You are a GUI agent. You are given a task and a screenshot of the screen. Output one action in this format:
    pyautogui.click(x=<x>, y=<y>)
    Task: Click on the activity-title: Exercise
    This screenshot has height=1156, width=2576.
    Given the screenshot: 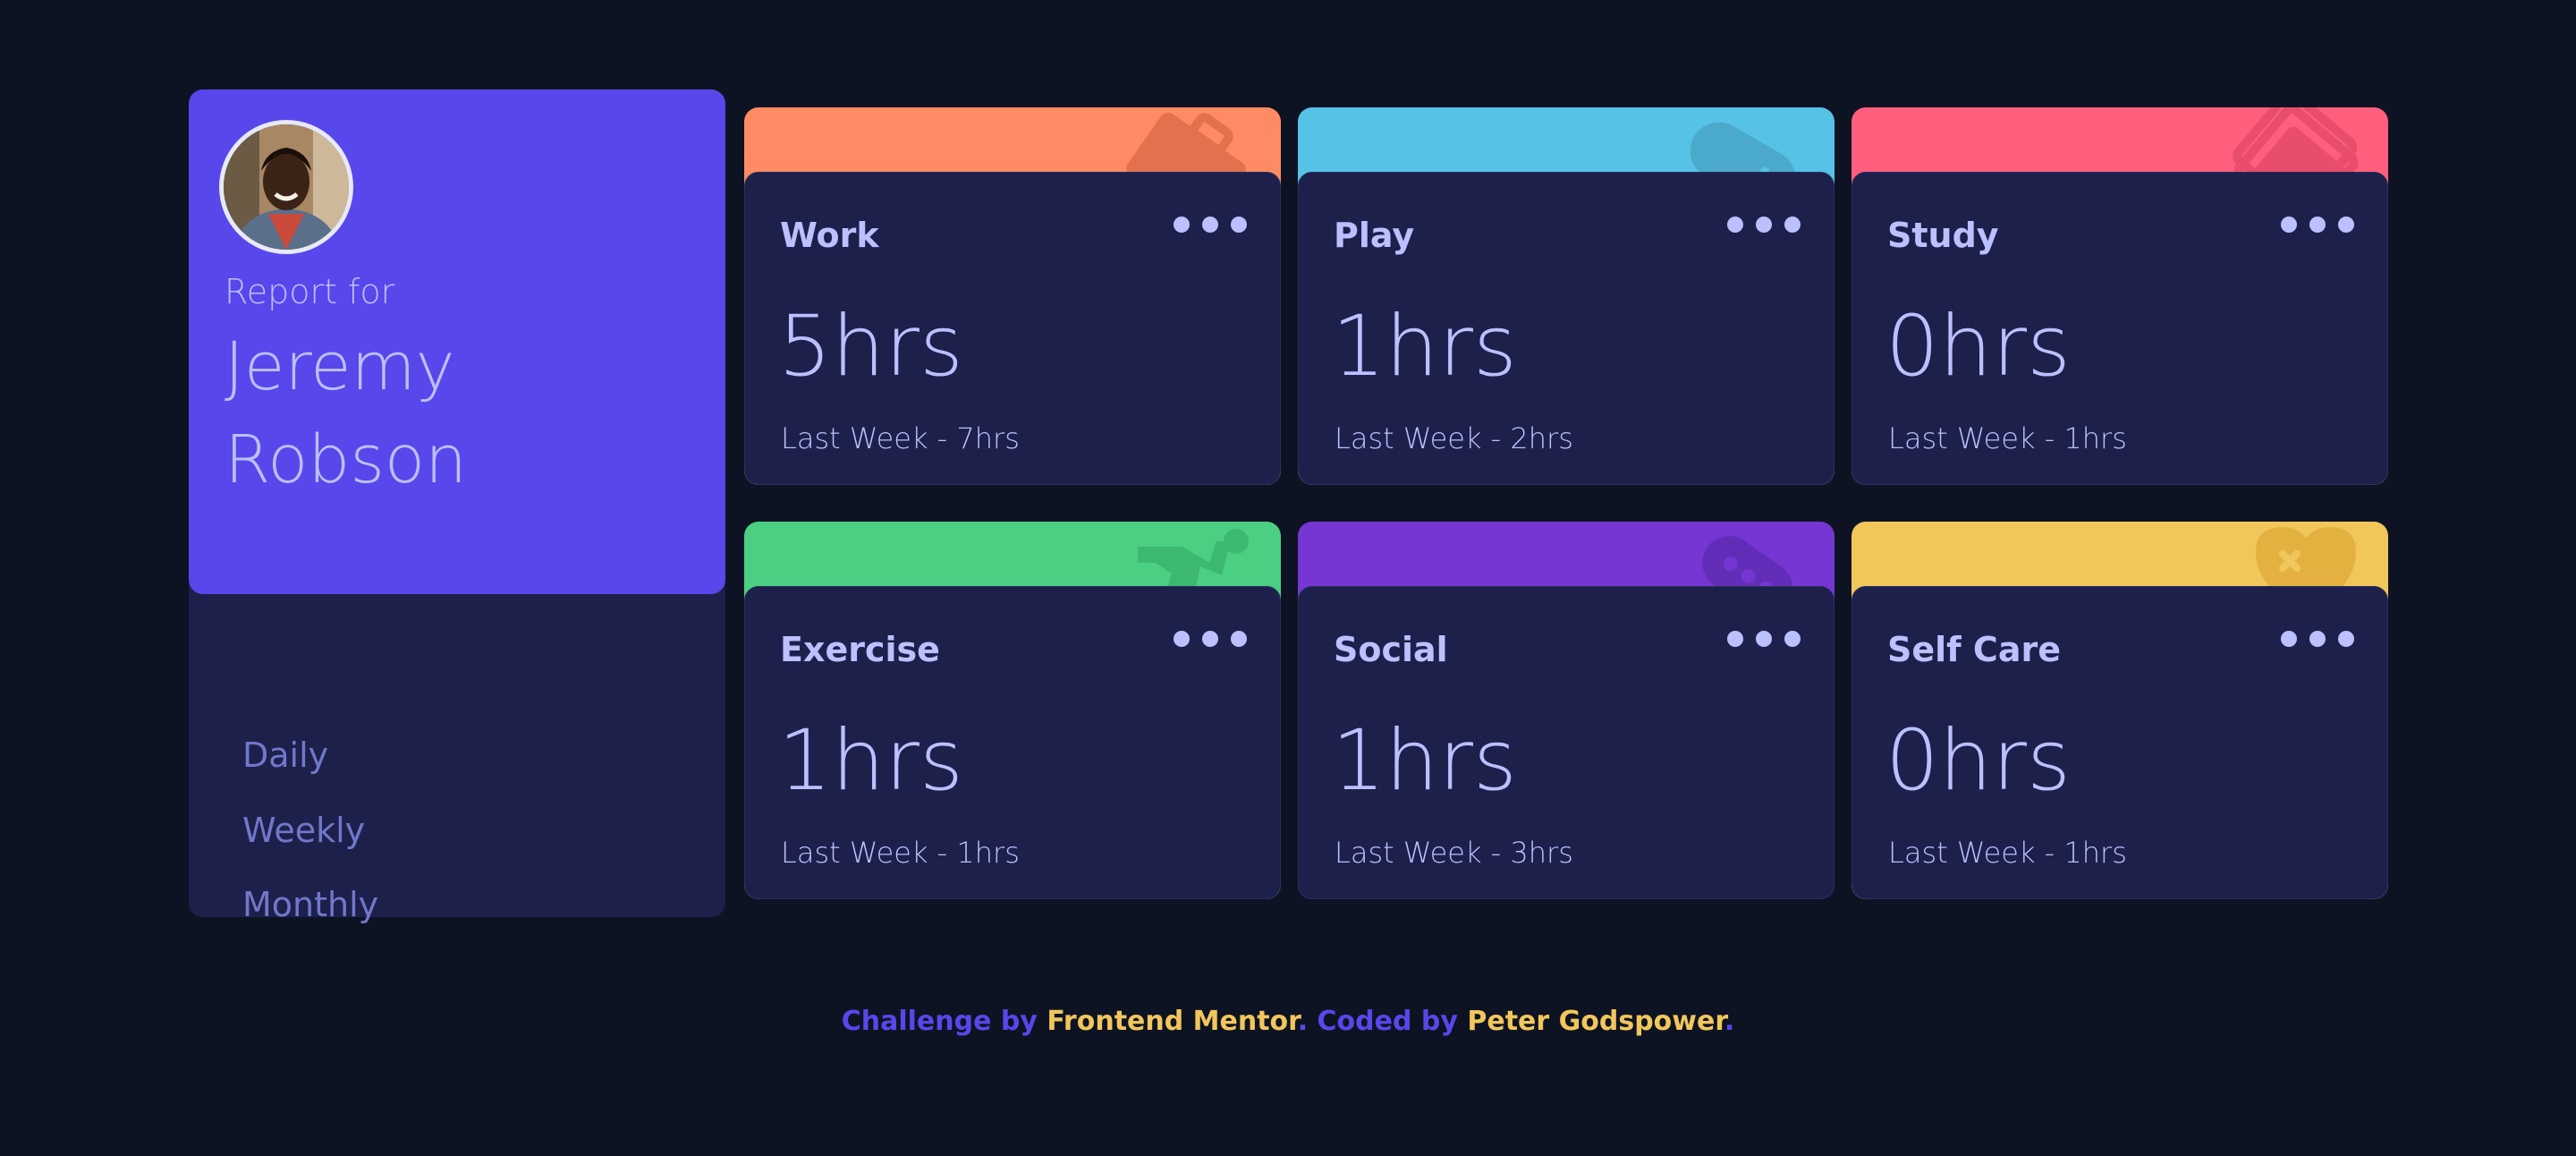 What is the action you would take?
    pyautogui.click(x=860, y=649)
    